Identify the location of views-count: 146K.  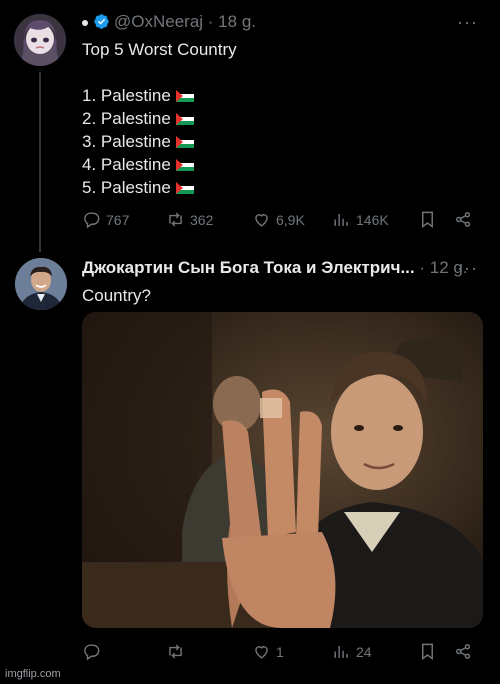
(372, 219).